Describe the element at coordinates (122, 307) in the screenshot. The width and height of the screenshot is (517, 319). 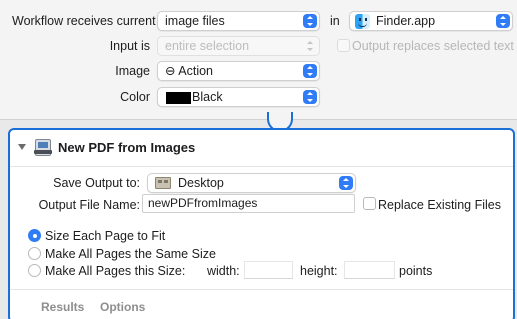
I see `options-tab: Options` at that location.